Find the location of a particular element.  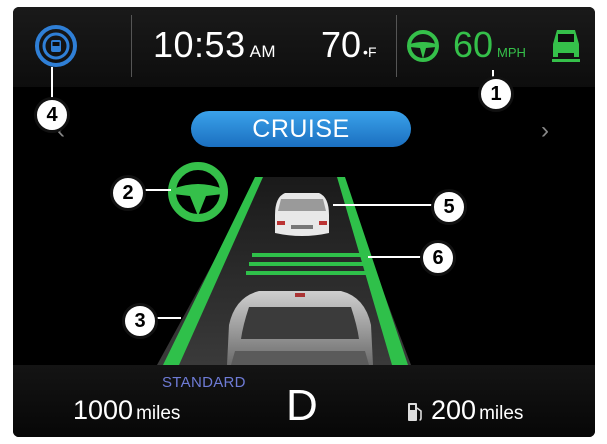

callout-3: 3 is located at coordinates (140, 321).